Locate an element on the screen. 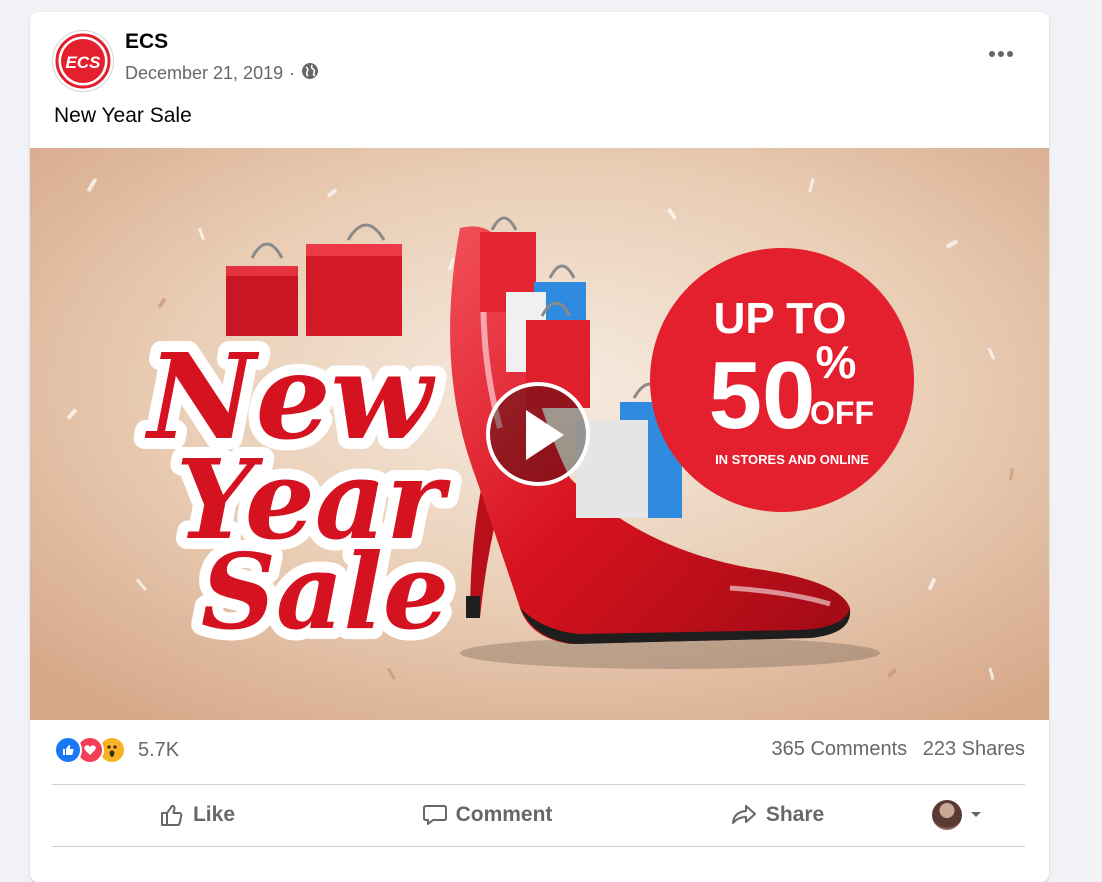  badge-percent-sign: % is located at coordinates (836, 362).